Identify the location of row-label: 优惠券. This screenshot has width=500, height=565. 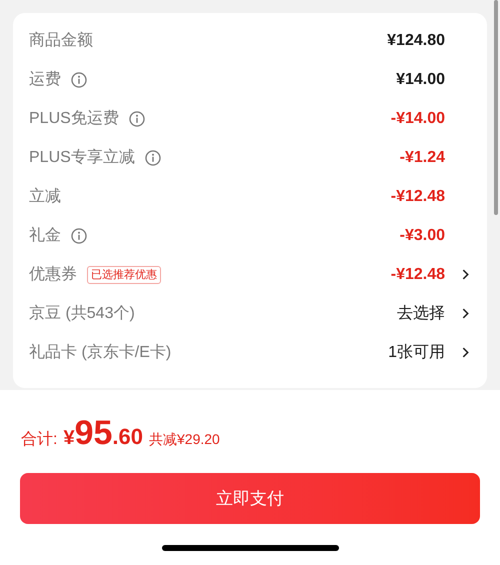
(53, 274).